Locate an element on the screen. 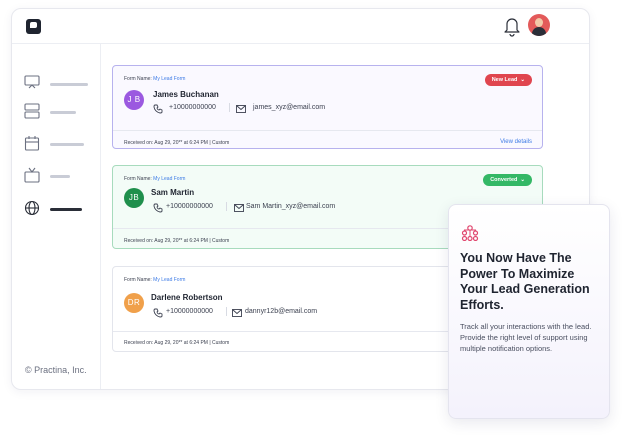  sidebar-item-tv is located at coordinates (59, 176).